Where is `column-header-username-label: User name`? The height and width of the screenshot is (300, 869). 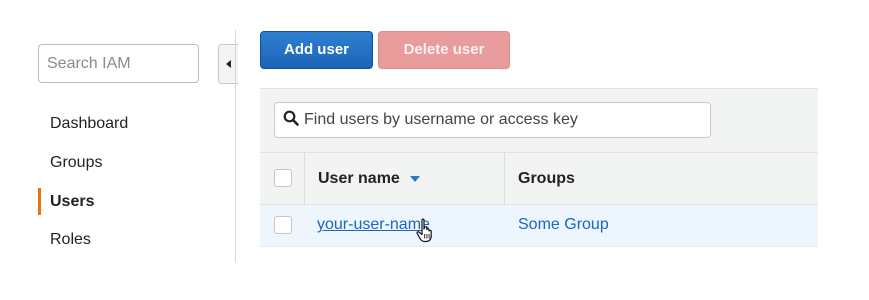 column-header-username-label: User name is located at coordinates (359, 178).